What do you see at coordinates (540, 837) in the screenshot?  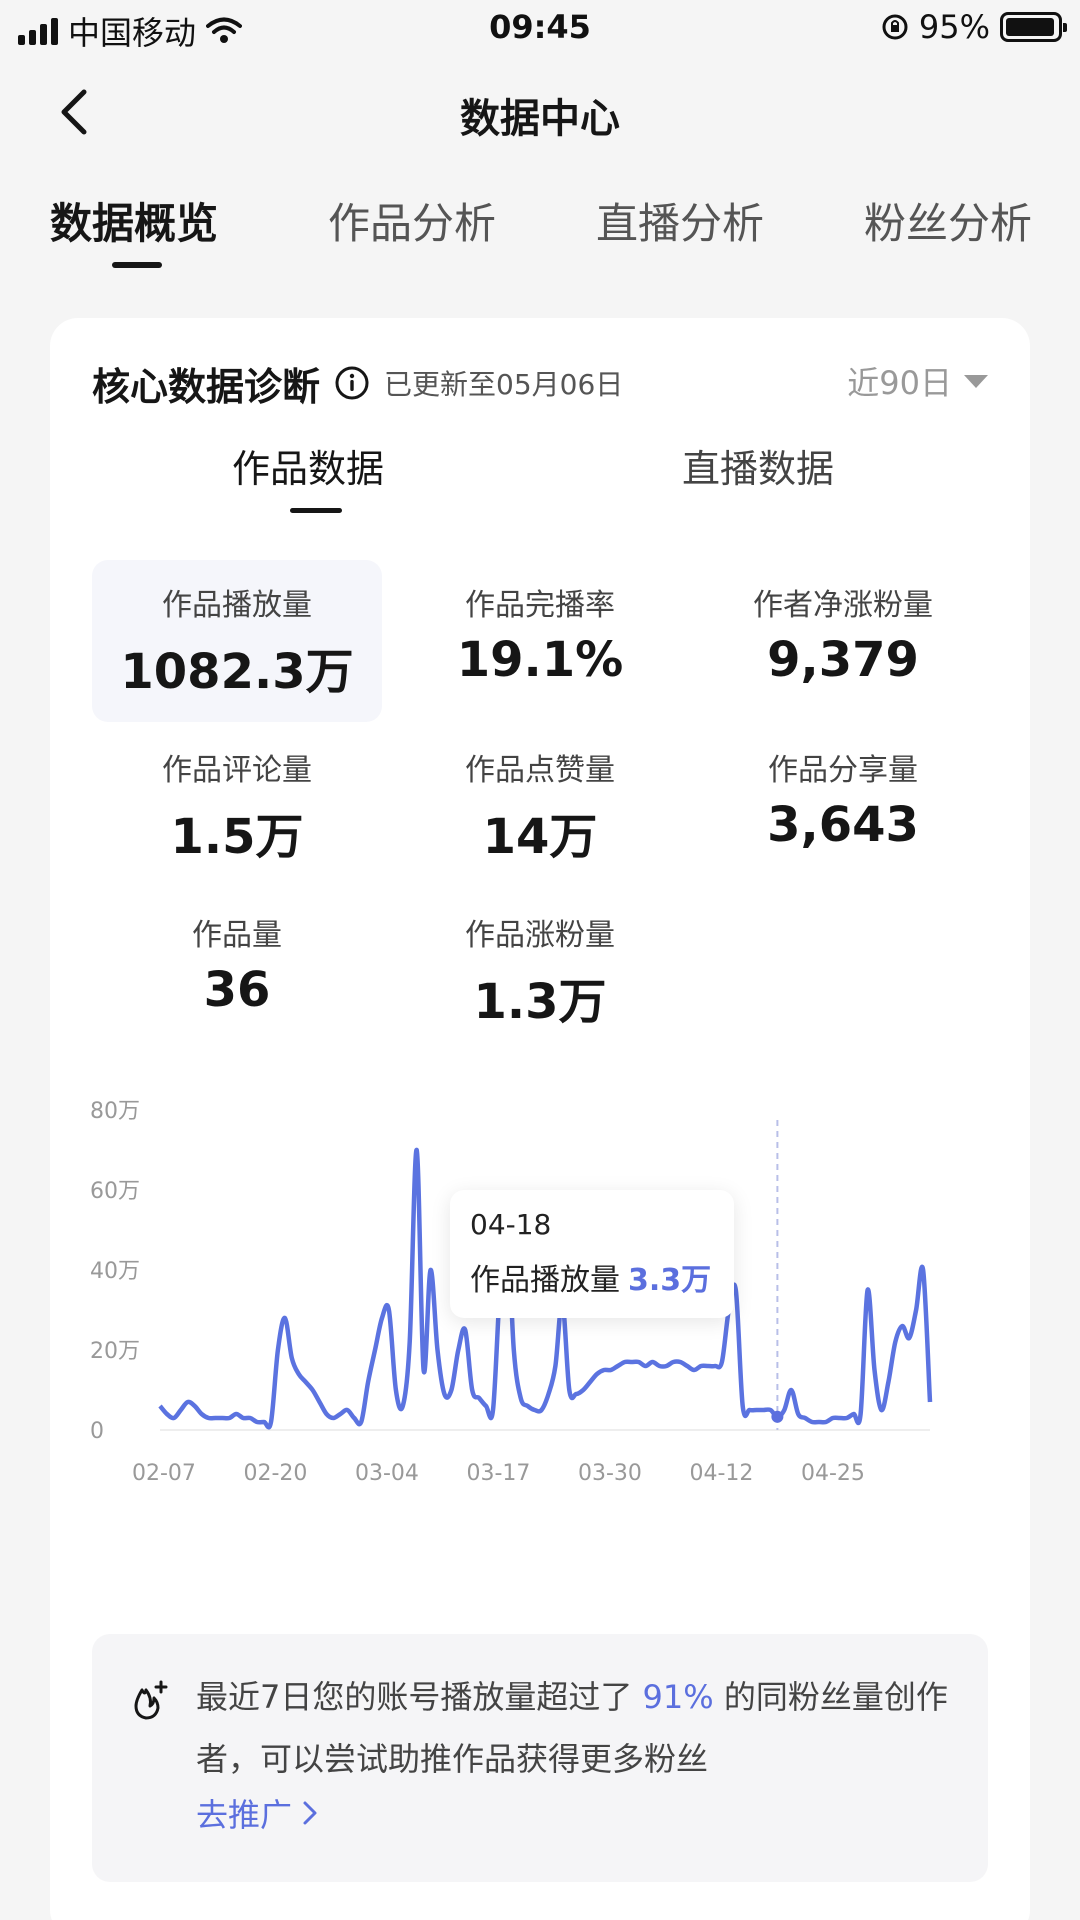 I see `metric-value: 14万` at bounding box center [540, 837].